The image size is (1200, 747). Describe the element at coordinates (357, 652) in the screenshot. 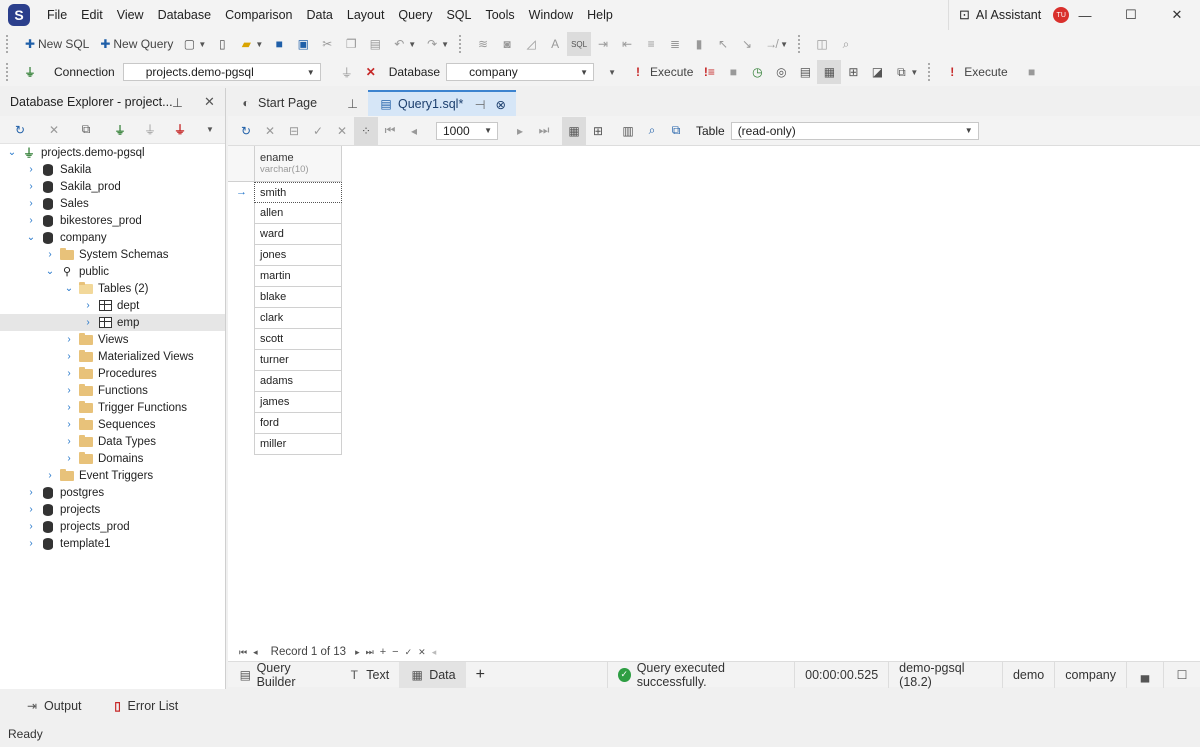

I see `next-record-icon: ▸` at that location.